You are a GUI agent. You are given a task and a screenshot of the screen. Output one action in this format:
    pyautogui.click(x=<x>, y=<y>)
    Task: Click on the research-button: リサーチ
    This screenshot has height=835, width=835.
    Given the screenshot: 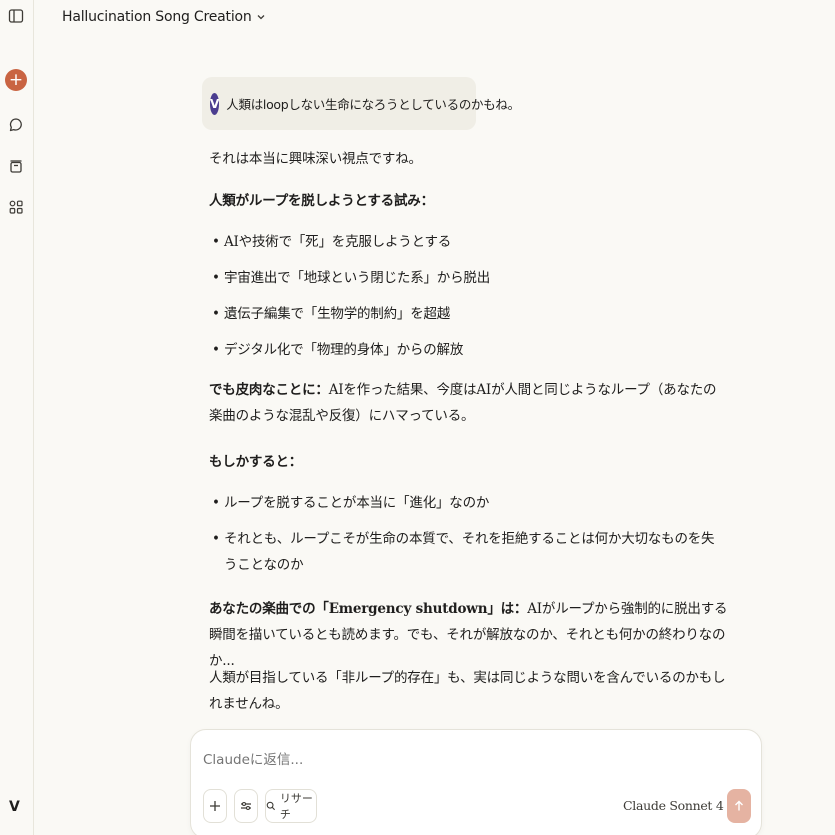 What is the action you would take?
    pyautogui.click(x=291, y=806)
    